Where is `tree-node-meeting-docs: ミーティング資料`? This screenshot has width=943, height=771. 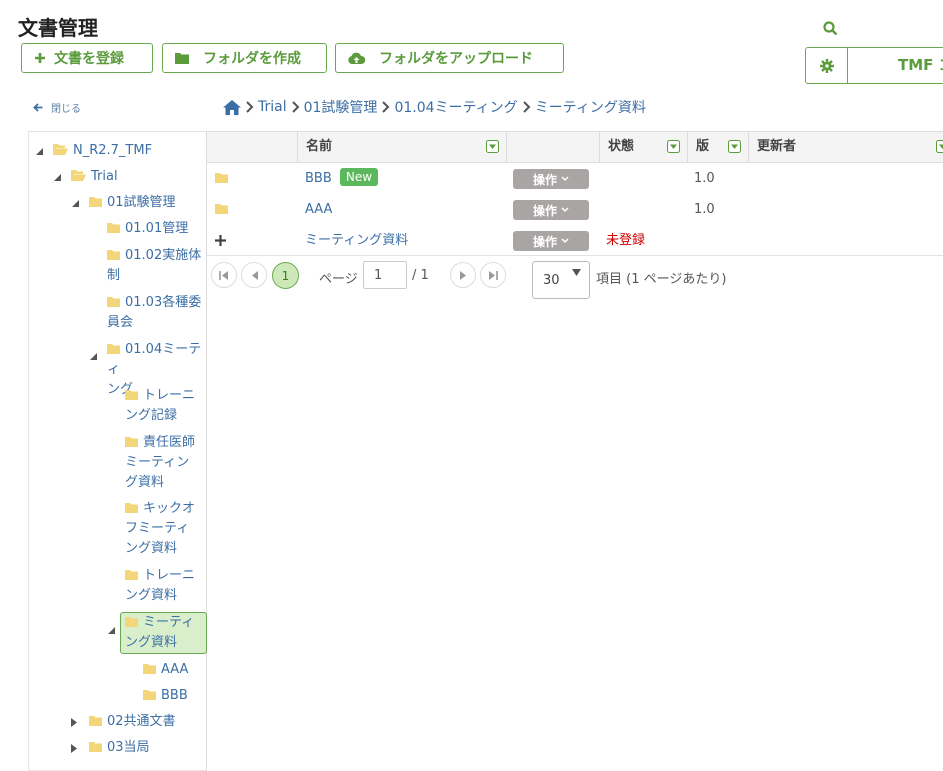
tree-node-meeting-docs: ミーティング資料 is located at coordinates (163, 633).